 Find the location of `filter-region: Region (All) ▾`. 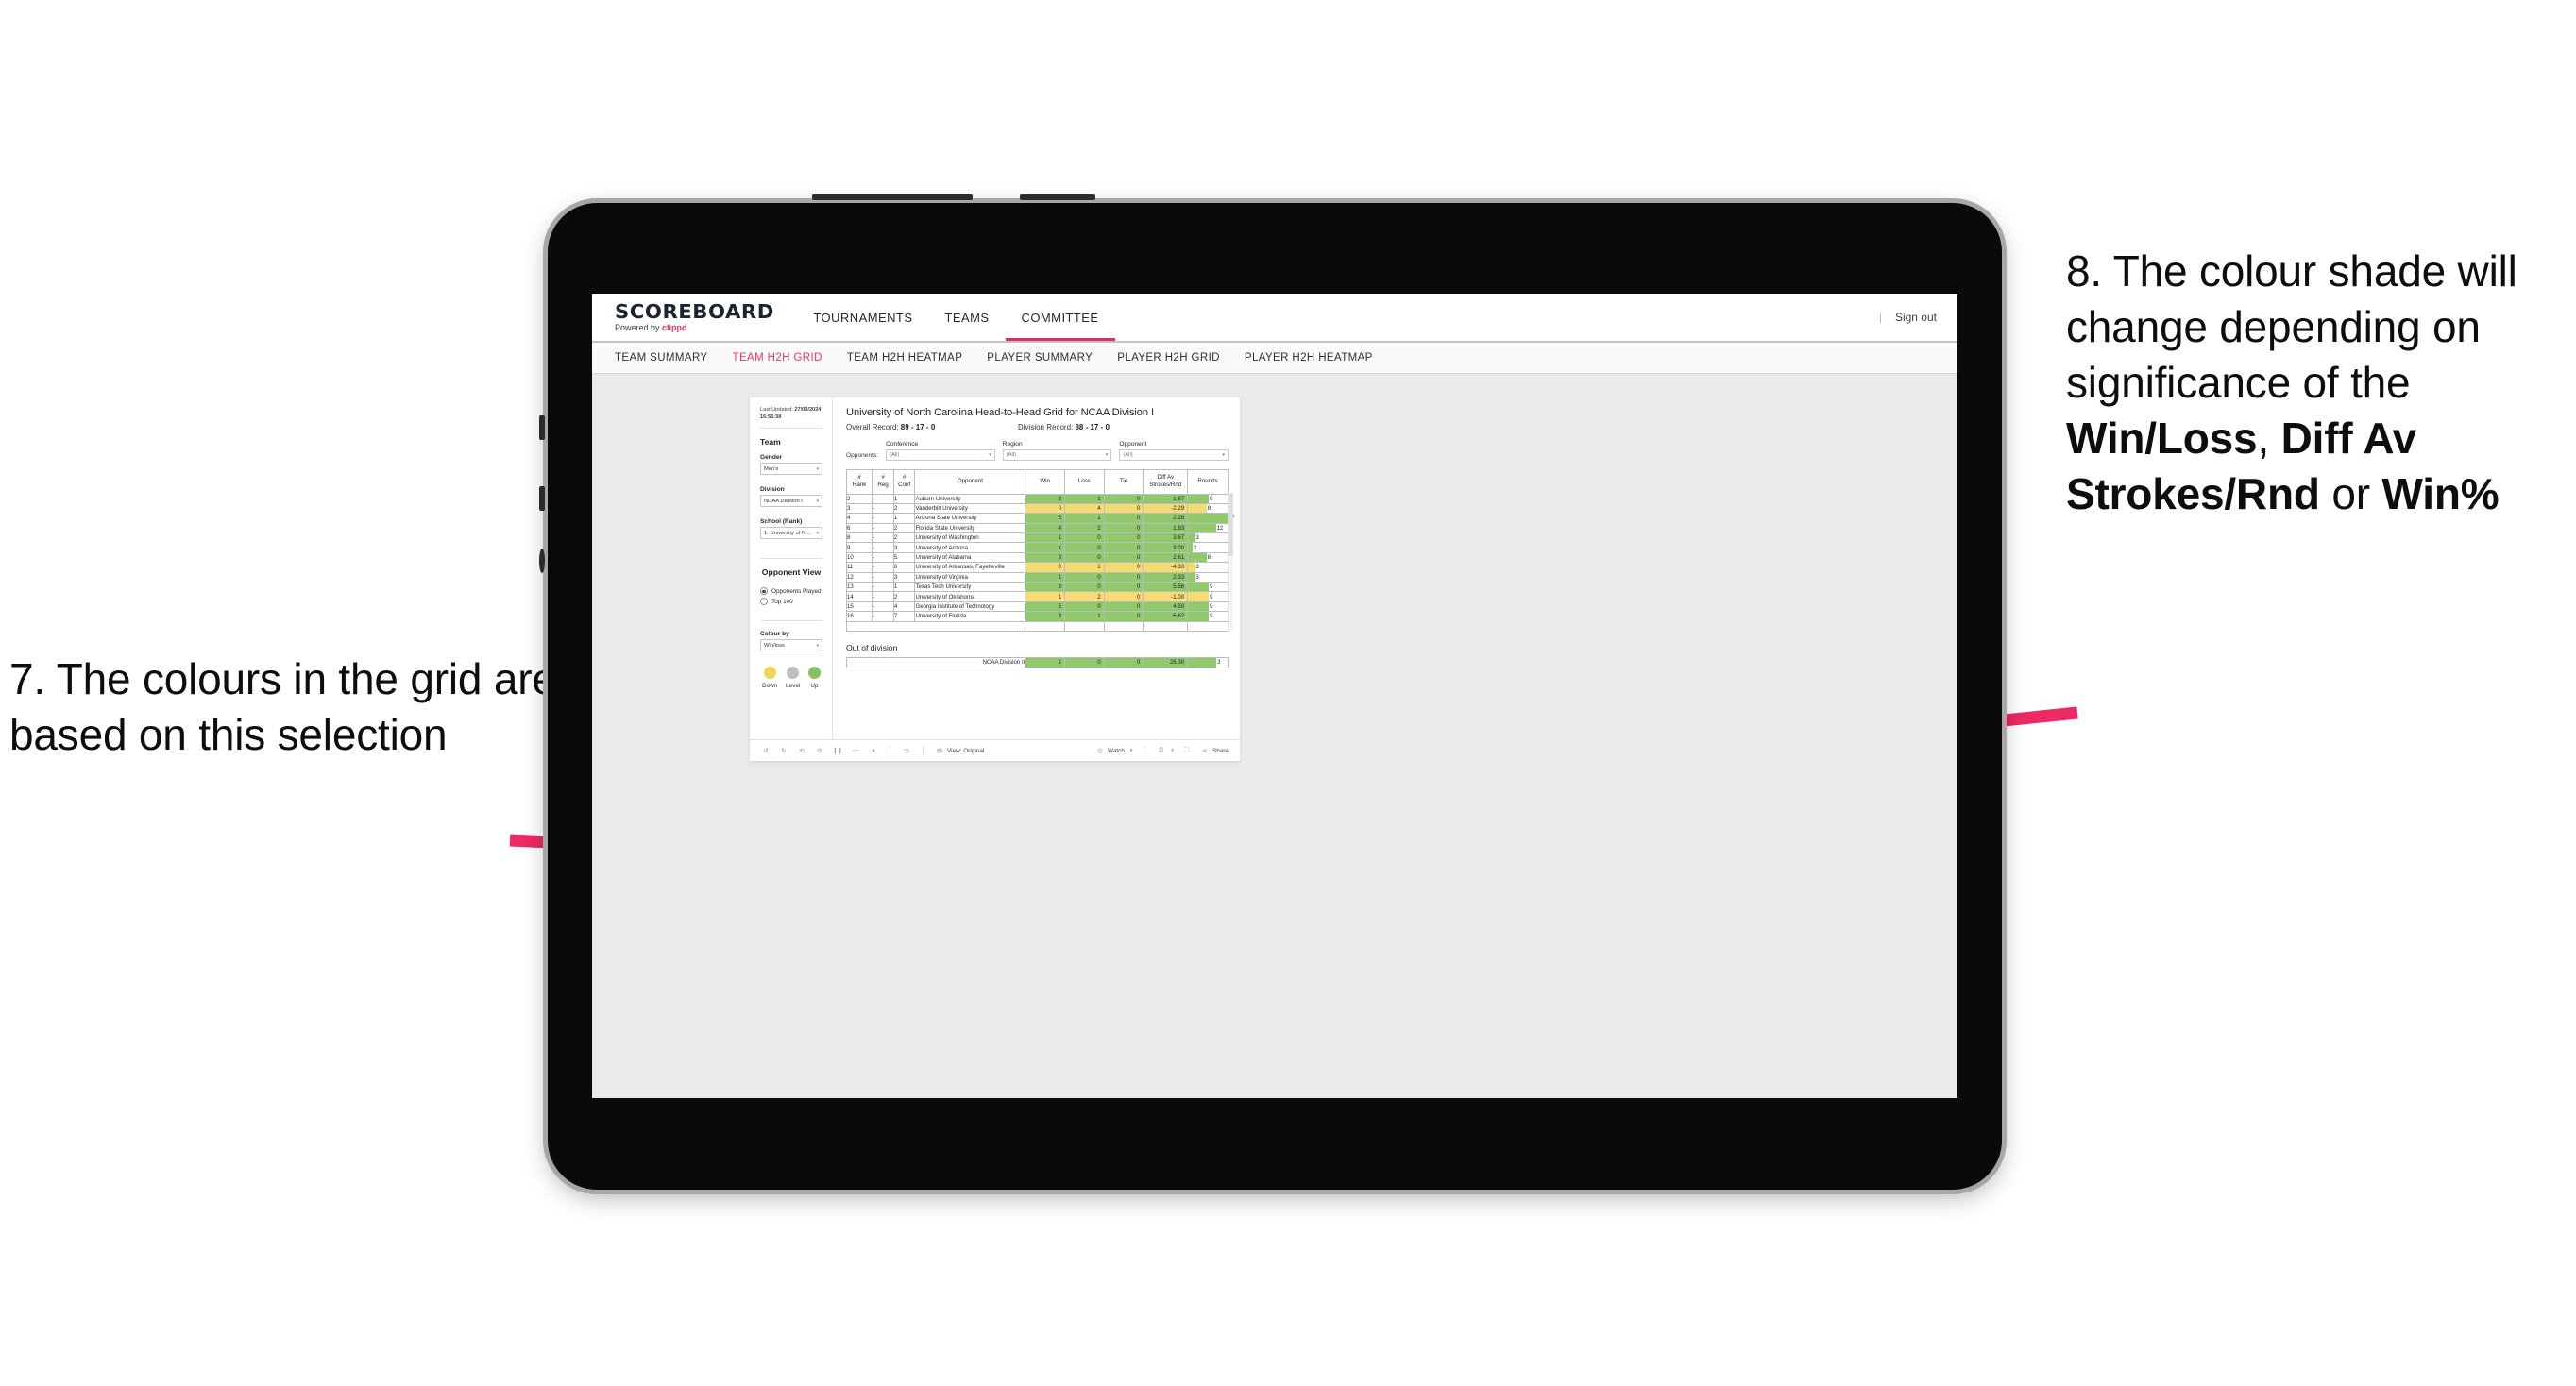

filter-region: Region (All) ▾ is located at coordinates (1057, 451).